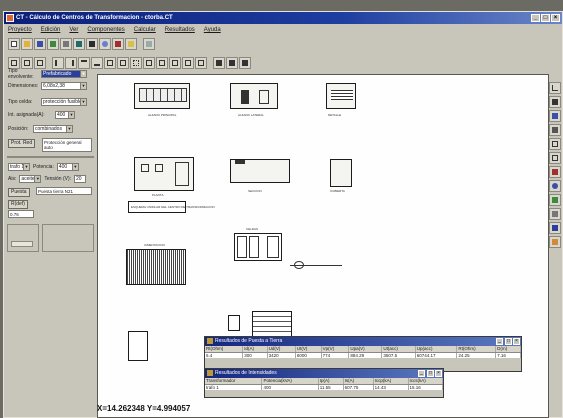 The height and width of the screenshot is (418, 563). I want to click on dimensiones-select: 6,08x2,38 ▼, so click(64, 85).